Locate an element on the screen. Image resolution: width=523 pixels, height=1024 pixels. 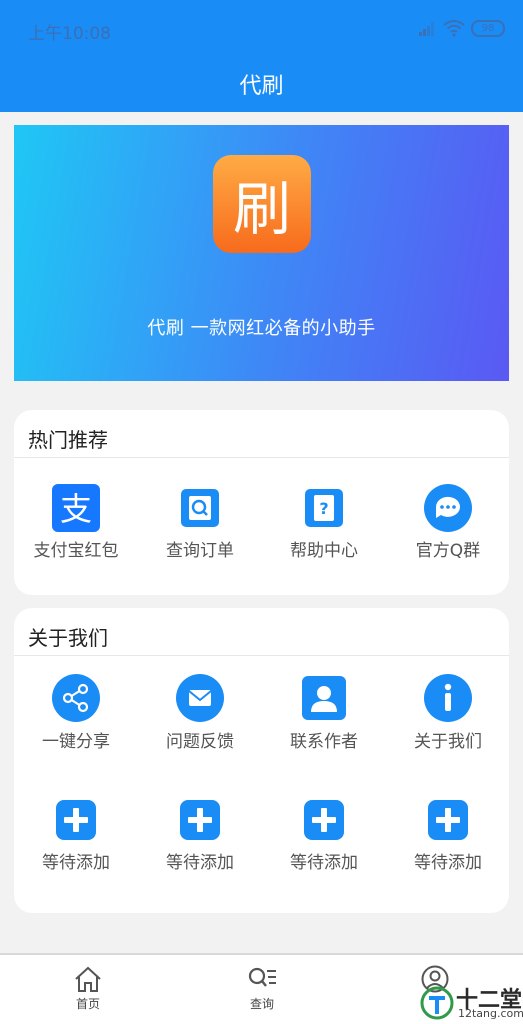
official-qq-group-item: 官方Q群 is located at coordinates (448, 522).